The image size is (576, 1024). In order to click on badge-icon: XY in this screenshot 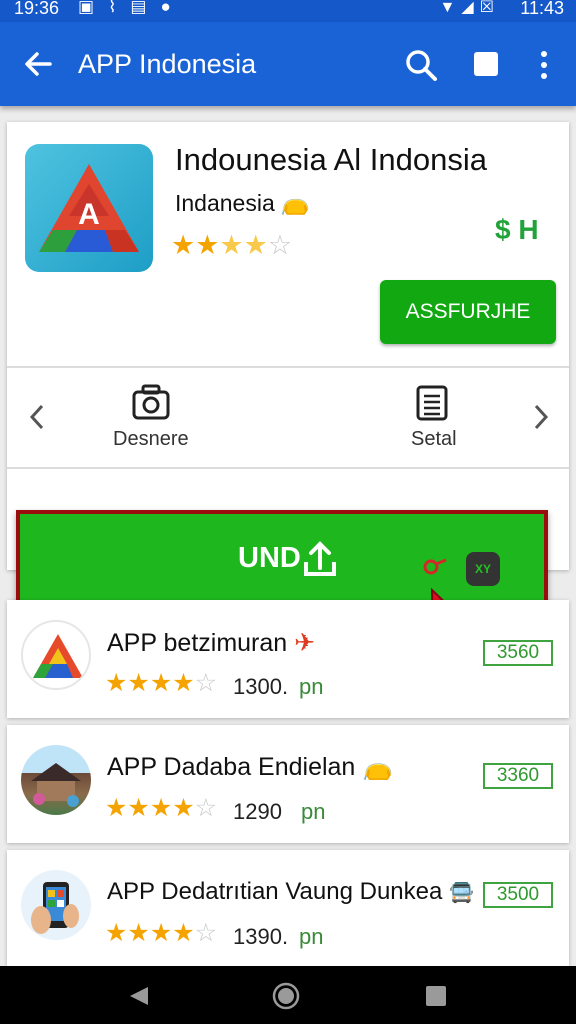, I will do `click(483, 569)`.